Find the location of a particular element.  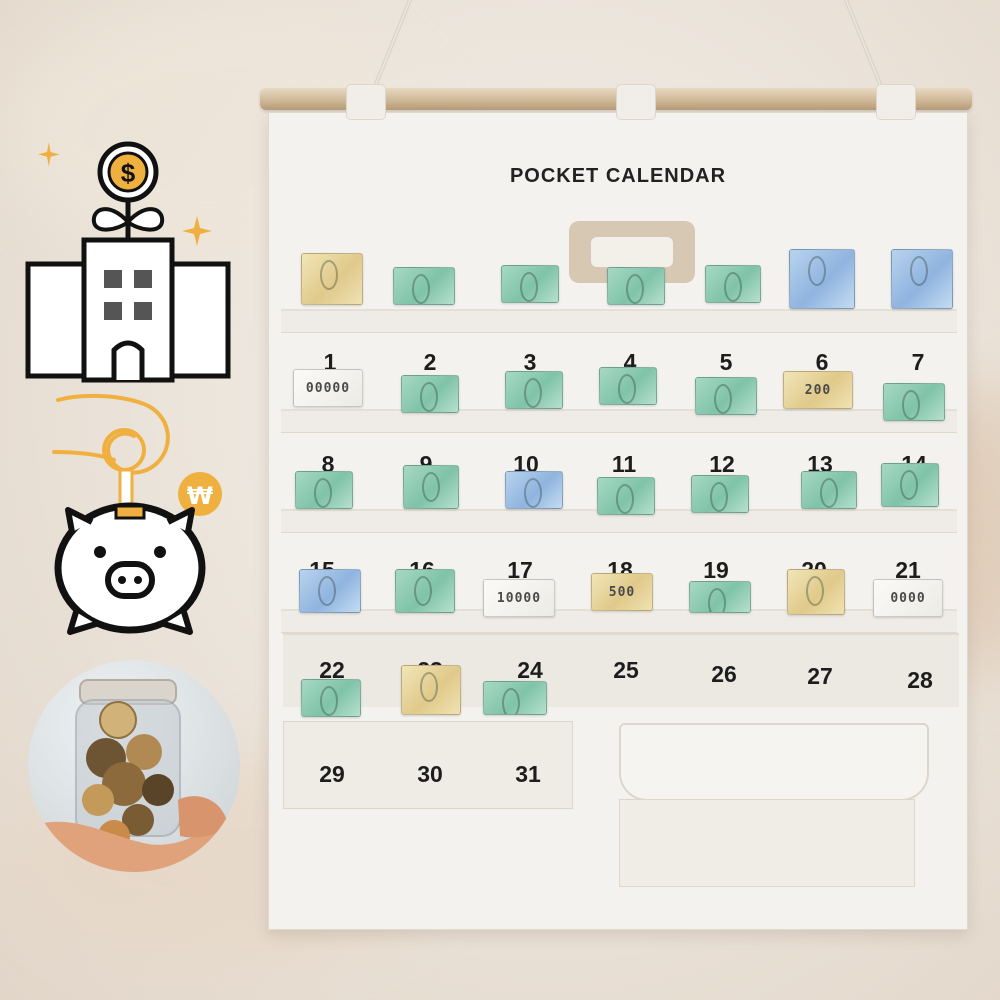

building-with-coin-plant-icon: $ is located at coordinates (130, 265).